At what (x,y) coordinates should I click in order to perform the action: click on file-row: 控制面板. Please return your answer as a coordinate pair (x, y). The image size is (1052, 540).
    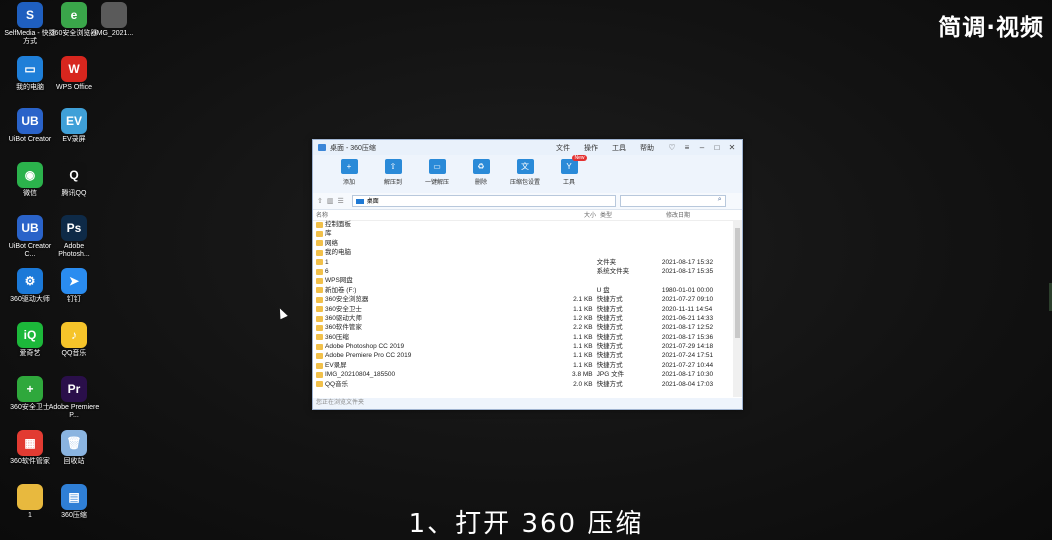
    Looking at the image, I should click on (522, 224).